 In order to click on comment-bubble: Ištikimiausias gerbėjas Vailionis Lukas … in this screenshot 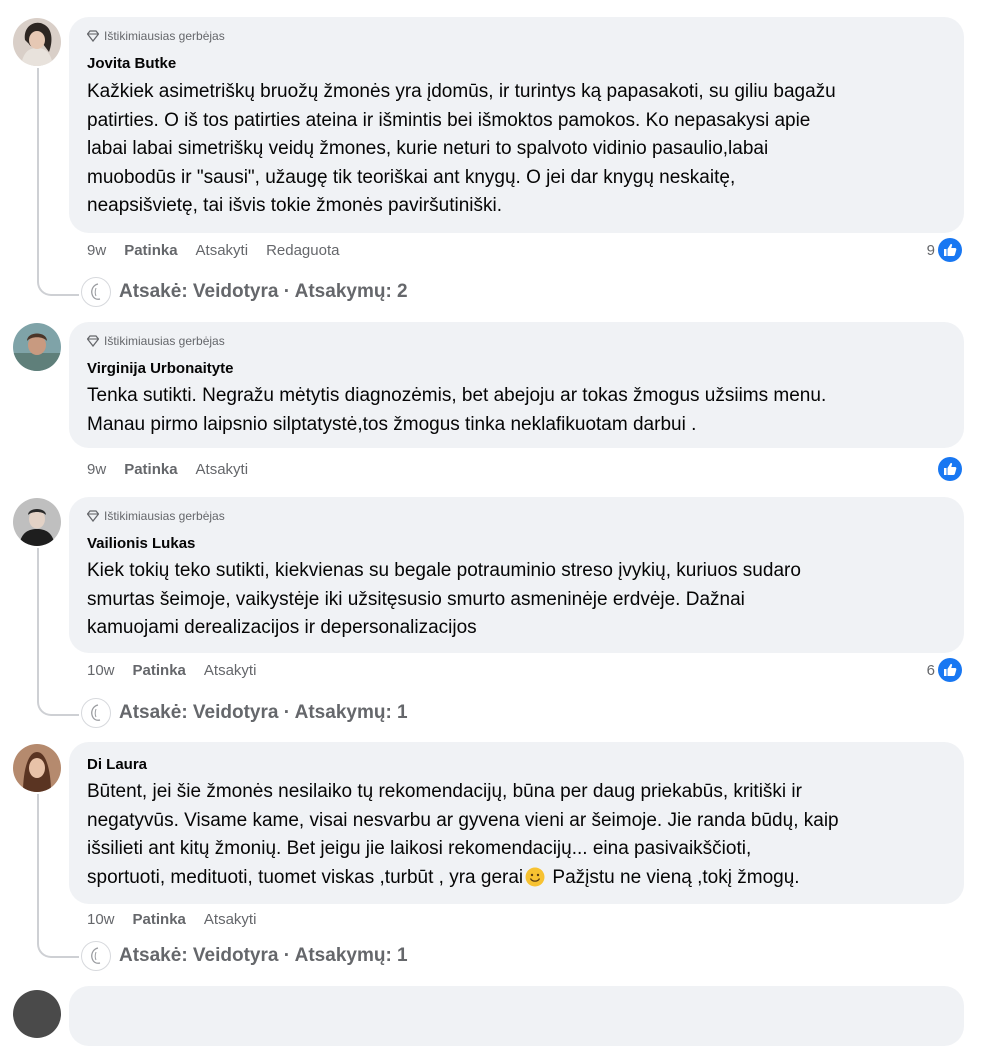, I will do `click(516, 575)`.